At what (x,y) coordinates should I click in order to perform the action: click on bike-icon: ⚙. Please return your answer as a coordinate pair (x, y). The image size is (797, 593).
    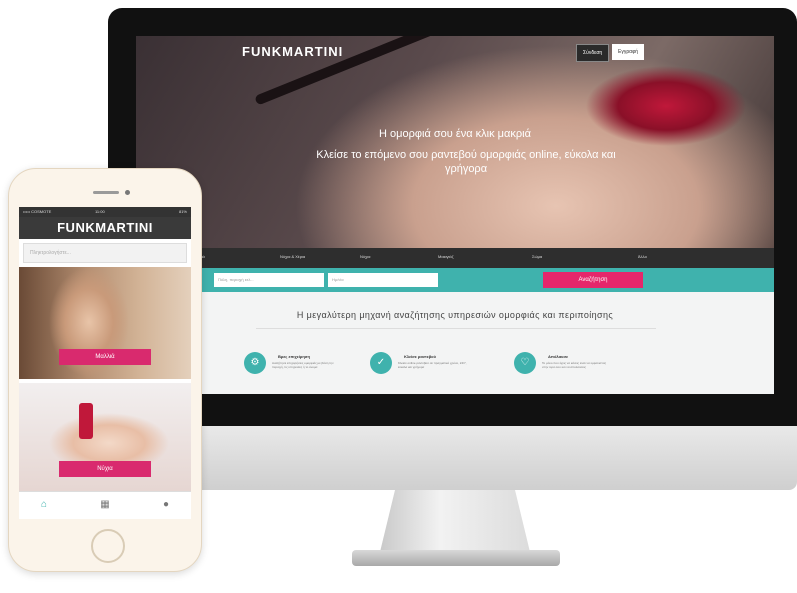
    Looking at the image, I should click on (255, 363).